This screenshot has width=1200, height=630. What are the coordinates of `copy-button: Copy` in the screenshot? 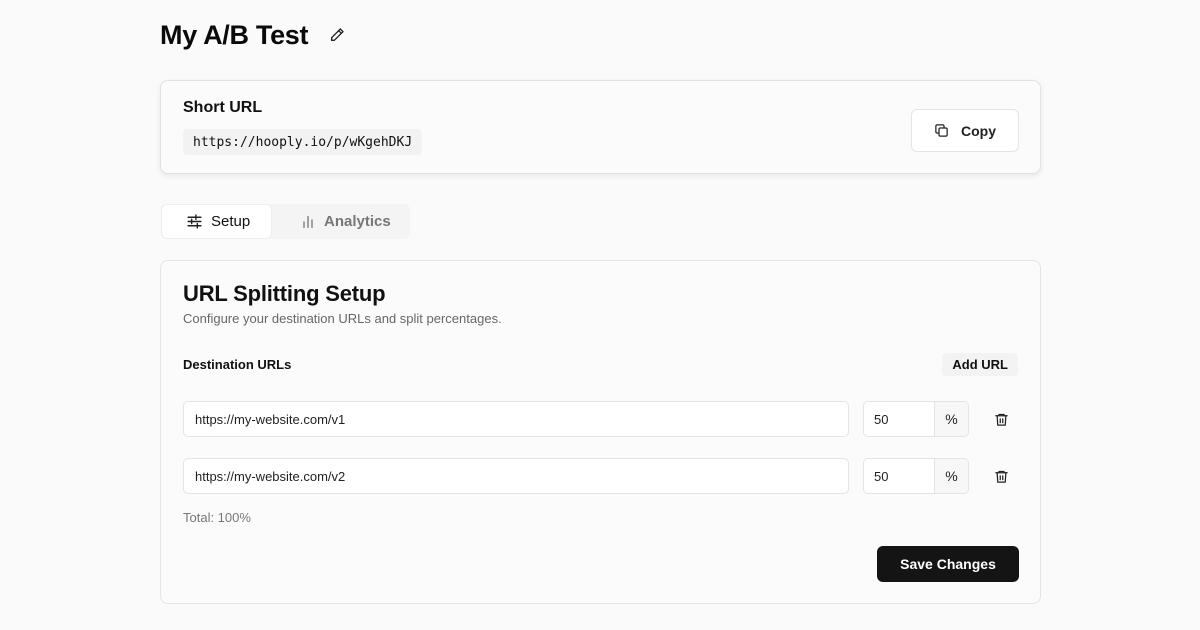 It's located at (965, 130).